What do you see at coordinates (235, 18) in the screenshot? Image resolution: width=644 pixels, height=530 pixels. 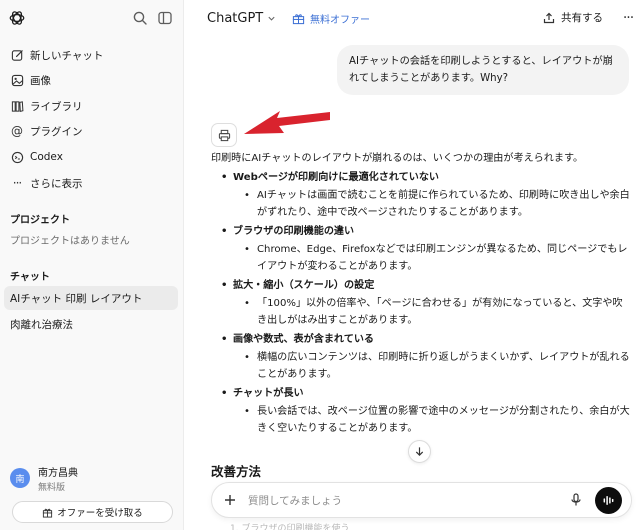 I see `model-name: ChatGPT` at bounding box center [235, 18].